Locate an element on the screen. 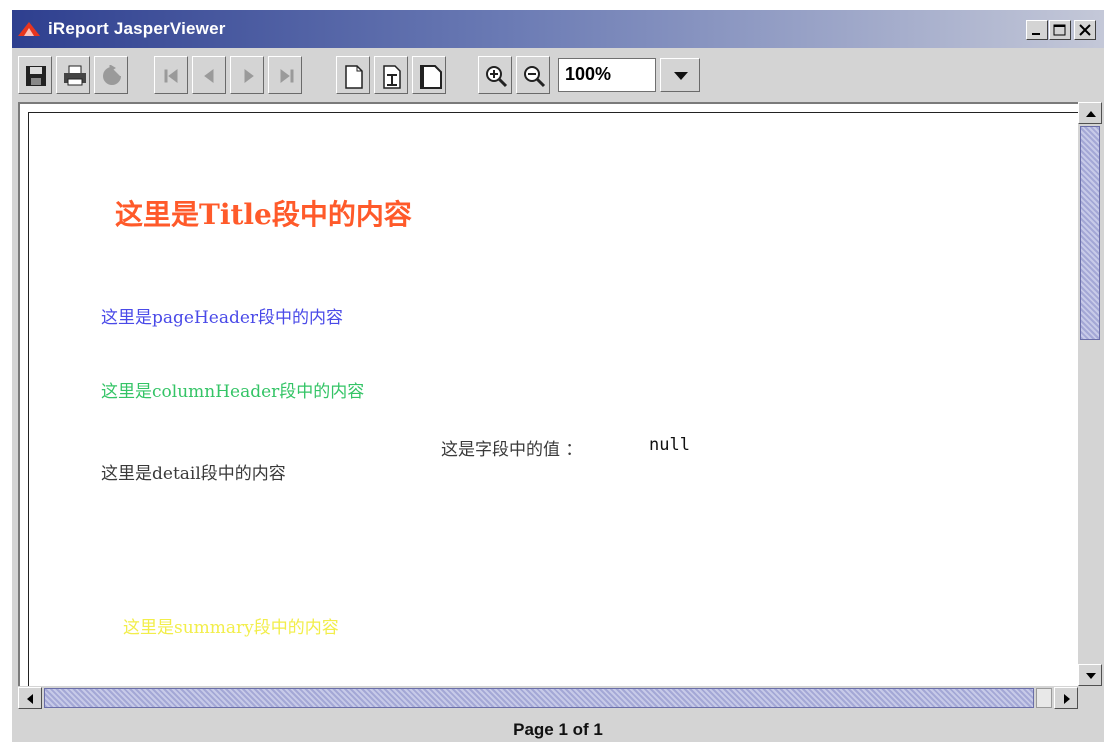 This screenshot has height=742, width=1104. close-button is located at coordinates (1085, 30).